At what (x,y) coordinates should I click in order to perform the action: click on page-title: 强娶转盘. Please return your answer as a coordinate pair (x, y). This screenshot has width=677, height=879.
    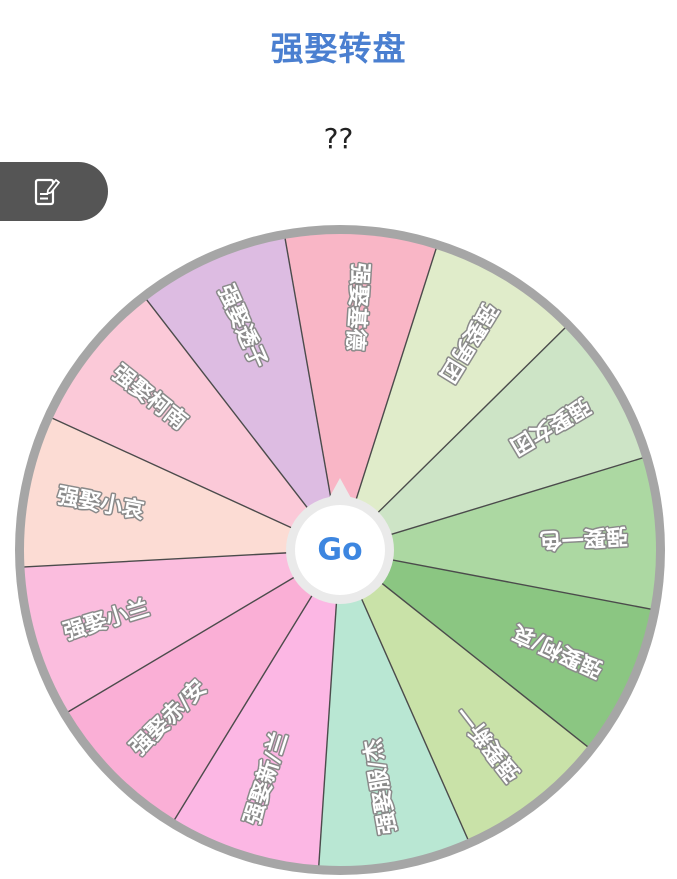
    Looking at the image, I should click on (338, 48).